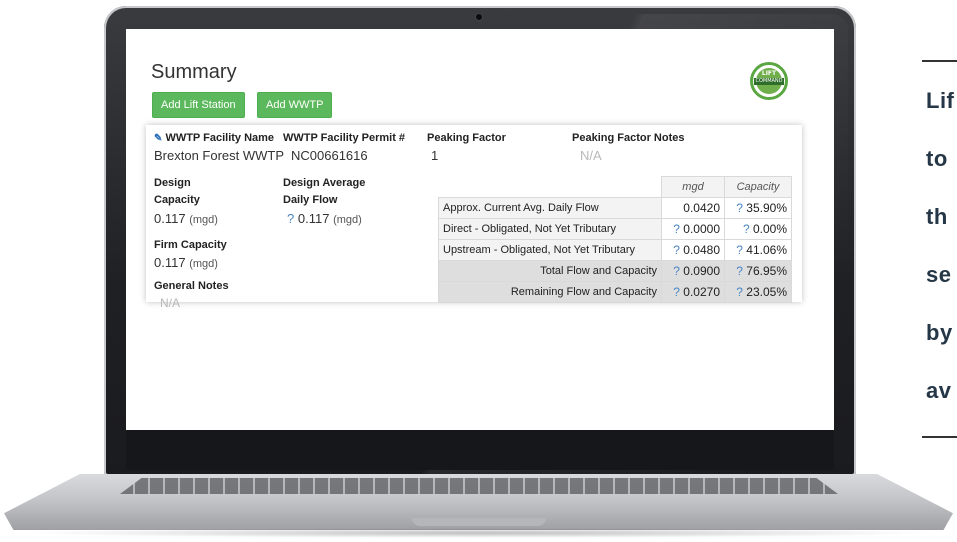  I want to click on peaking-factor-label: Peaking Factor, so click(466, 138).